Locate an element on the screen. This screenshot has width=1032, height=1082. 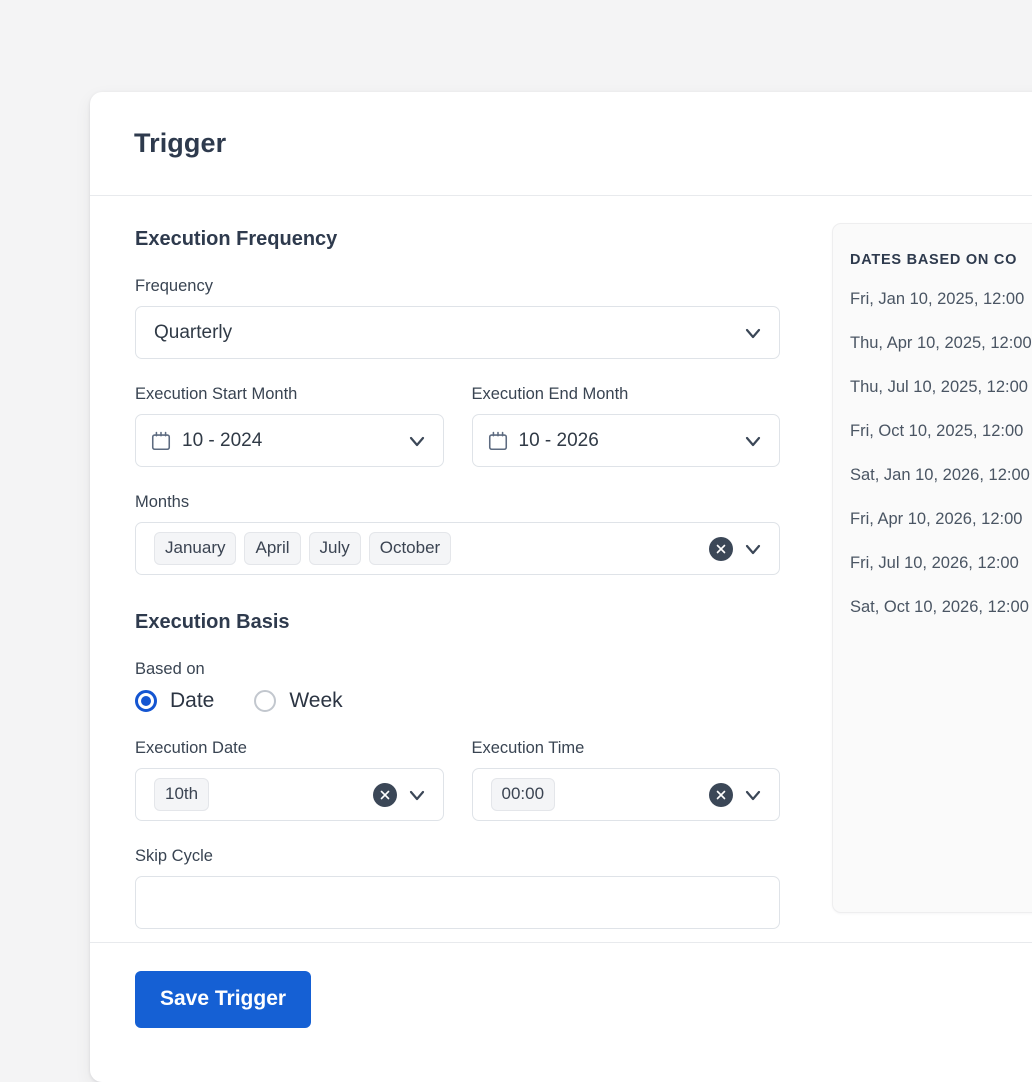
skip-cycle-input is located at coordinates (457, 902).